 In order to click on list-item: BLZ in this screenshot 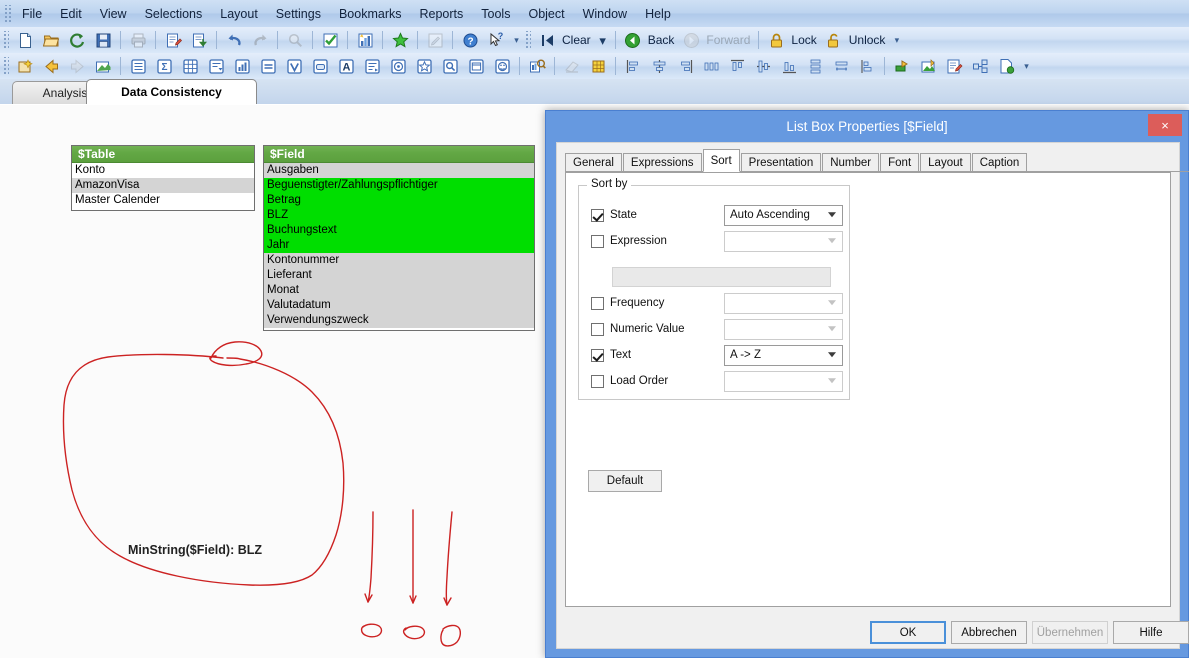, I will do `click(399, 215)`.